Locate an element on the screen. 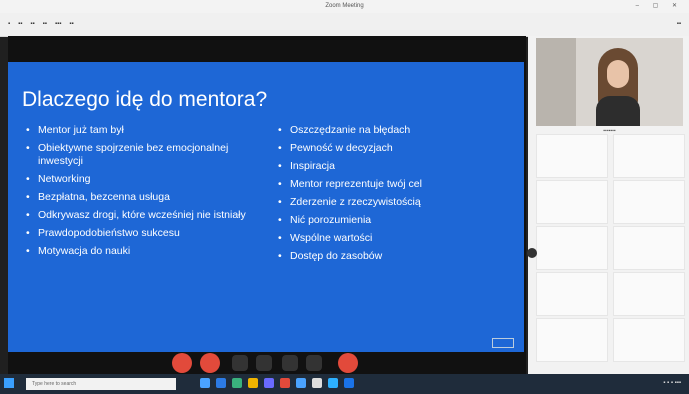  system-tray: ▪ ▪ ▪ ▪▪▪ is located at coordinates (672, 383).